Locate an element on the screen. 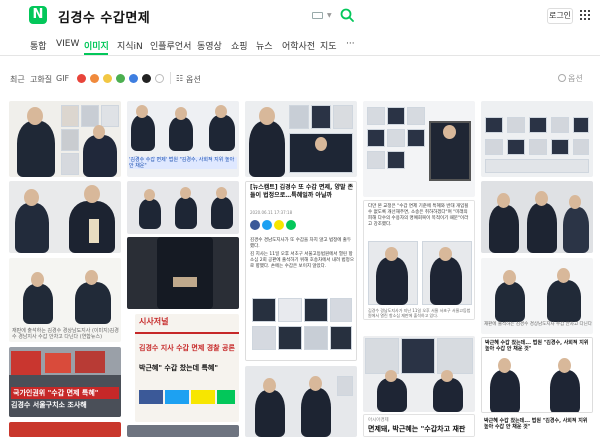 The width and height of the screenshot is (600, 437). filter-recent: 최근 is located at coordinates (17, 79).